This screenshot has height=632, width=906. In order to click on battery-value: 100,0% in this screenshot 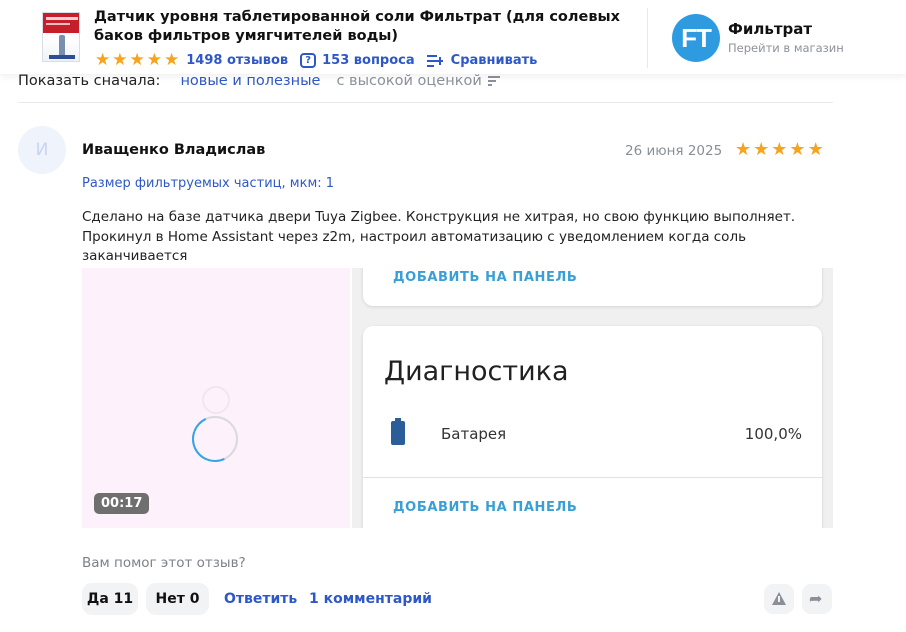, I will do `click(773, 434)`.